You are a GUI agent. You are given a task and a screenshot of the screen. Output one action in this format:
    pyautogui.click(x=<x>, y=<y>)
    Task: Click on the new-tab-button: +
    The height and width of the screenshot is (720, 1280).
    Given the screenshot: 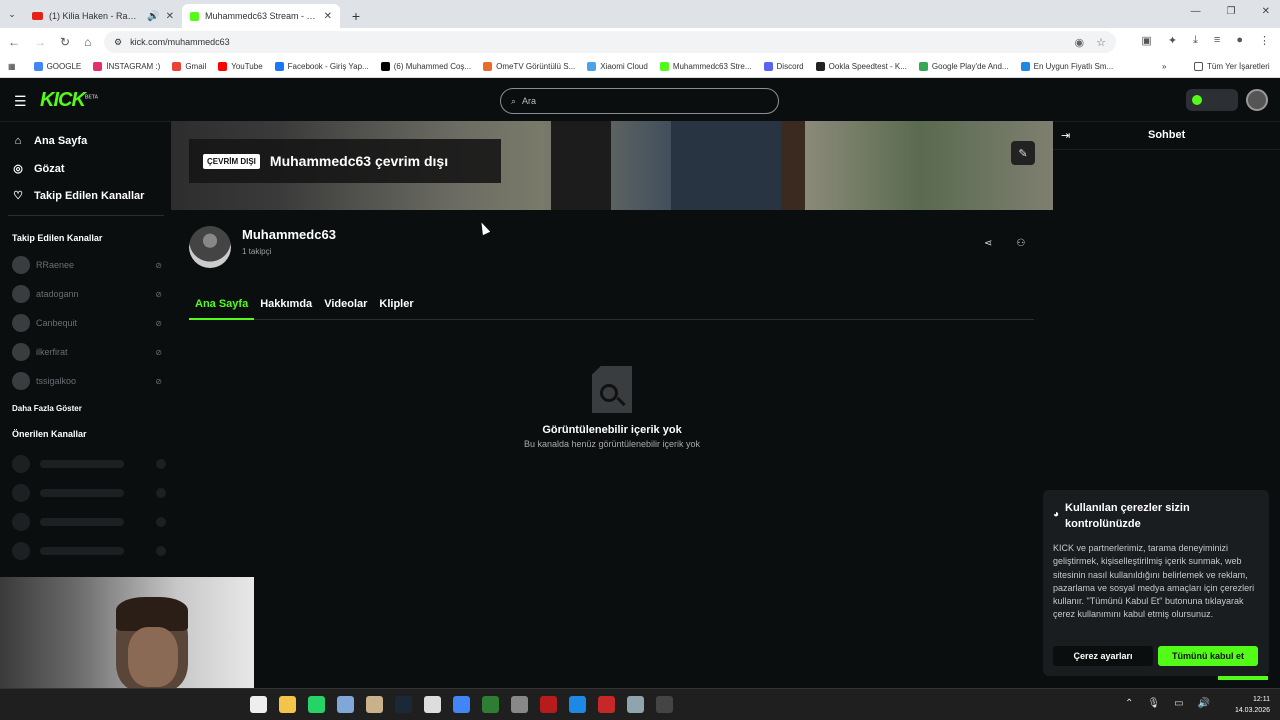 What is the action you would take?
    pyautogui.click(x=356, y=16)
    